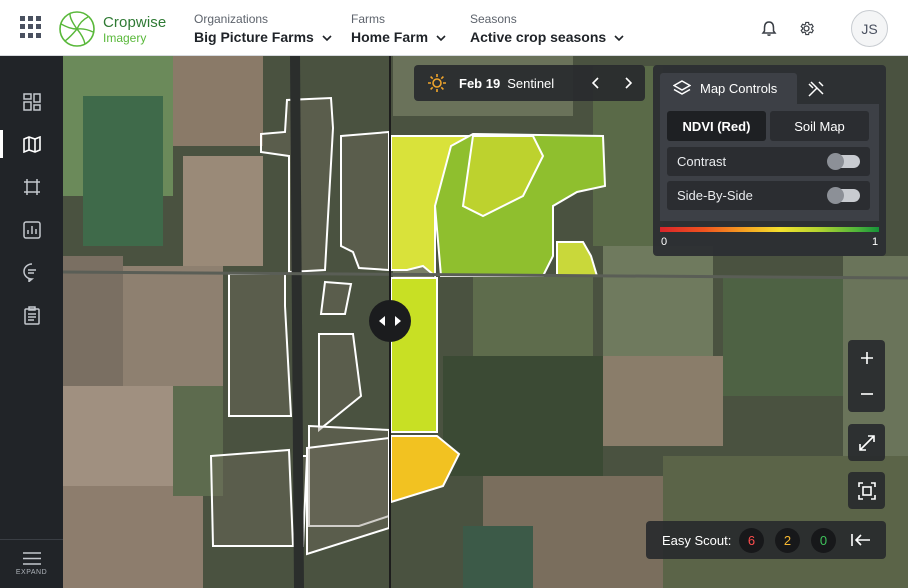  What do you see at coordinates (77, 29) in the screenshot?
I see `cropwise-logo` at bounding box center [77, 29].